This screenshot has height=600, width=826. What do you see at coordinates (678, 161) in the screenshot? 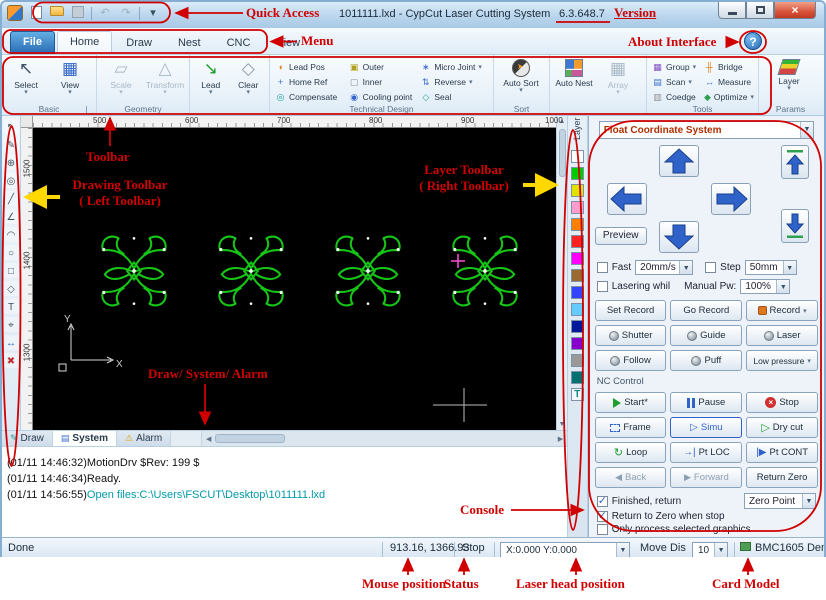
I see `jog-up-button` at bounding box center [678, 161].